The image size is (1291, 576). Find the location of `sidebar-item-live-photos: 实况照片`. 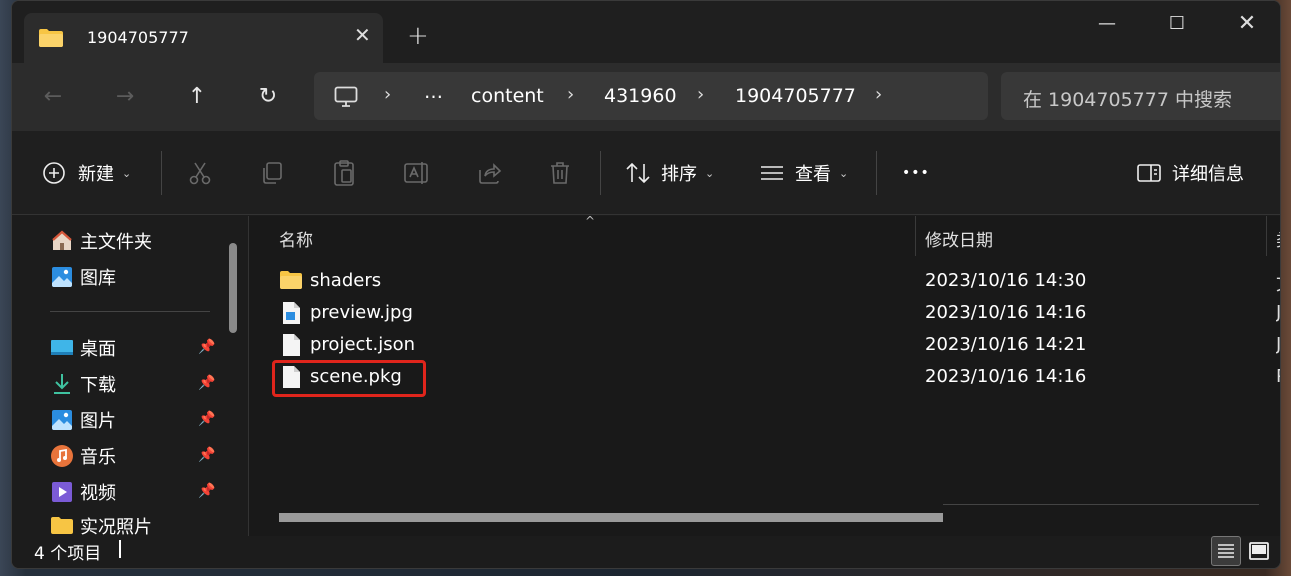

sidebar-item-live-photos: 实况照片 is located at coordinates (101, 524).